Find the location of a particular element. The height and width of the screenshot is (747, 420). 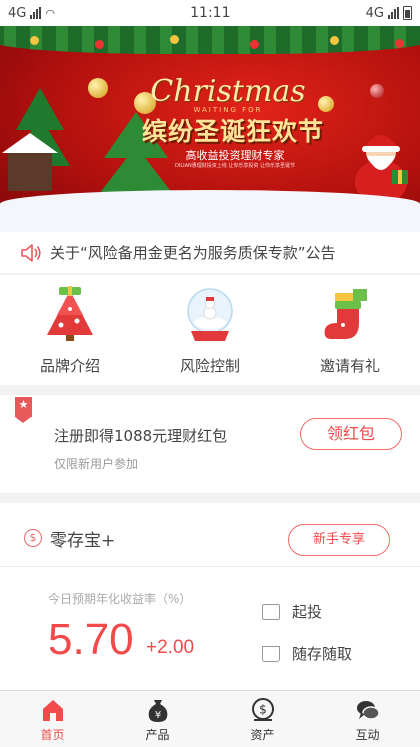

tab-label: 资产 is located at coordinates (262, 735).